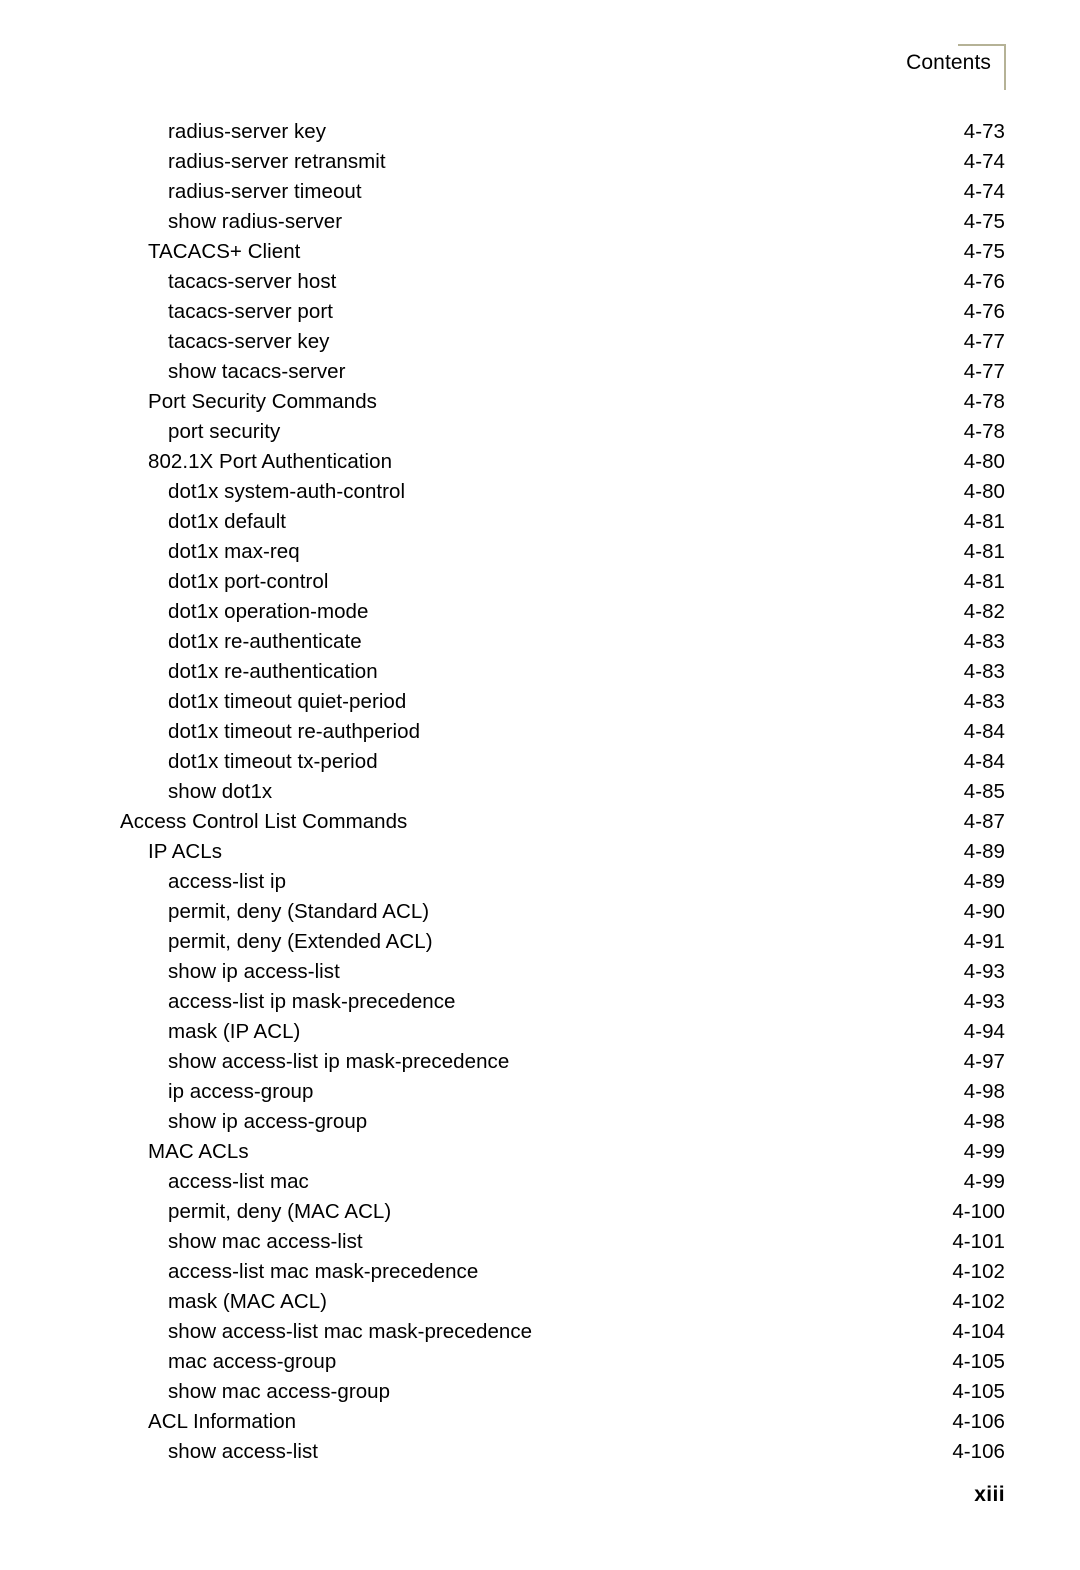 The height and width of the screenshot is (1570, 1080). I want to click on toc-entry: dot1x max-req 4-81, so click(502, 552).